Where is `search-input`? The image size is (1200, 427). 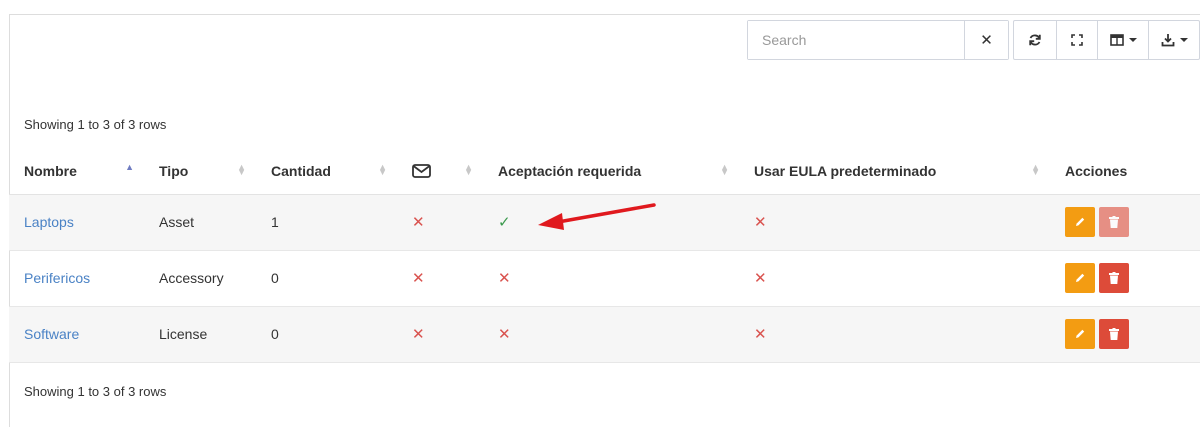
search-input is located at coordinates (856, 40).